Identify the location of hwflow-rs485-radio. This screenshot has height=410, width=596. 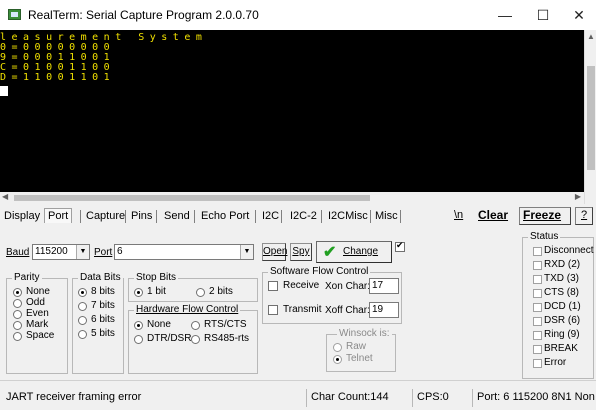
(195, 339).